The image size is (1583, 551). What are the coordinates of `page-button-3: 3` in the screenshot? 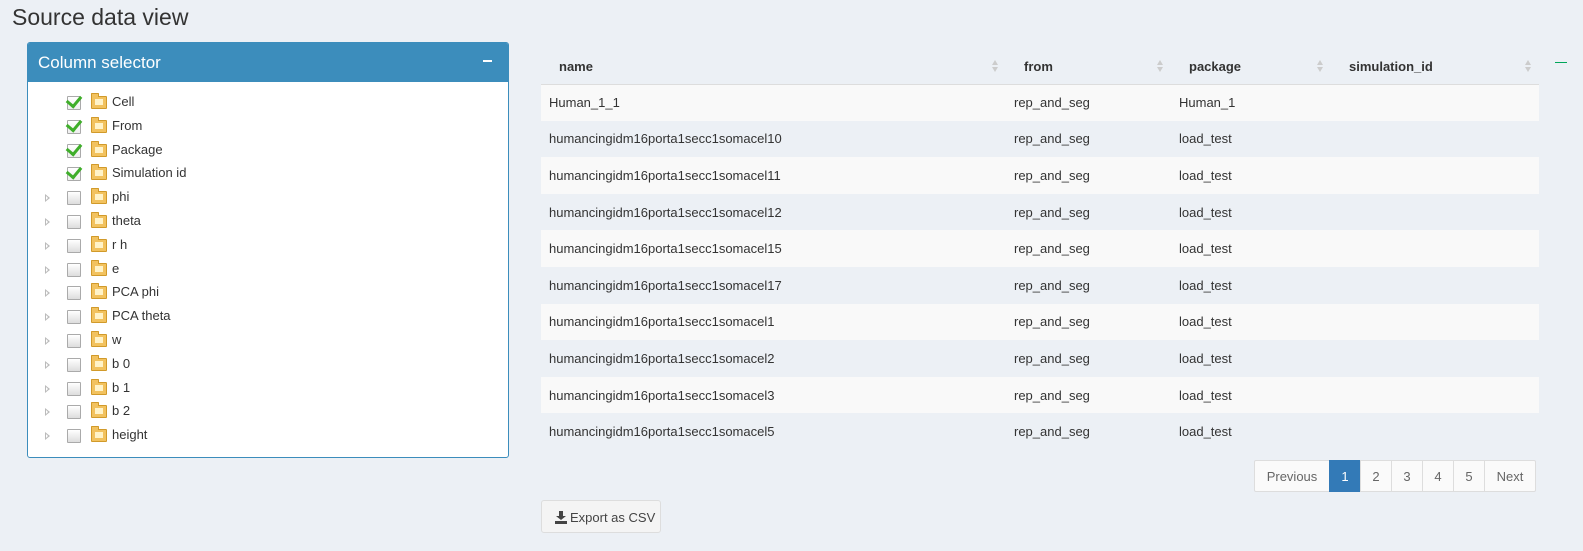 It's located at (1407, 476).